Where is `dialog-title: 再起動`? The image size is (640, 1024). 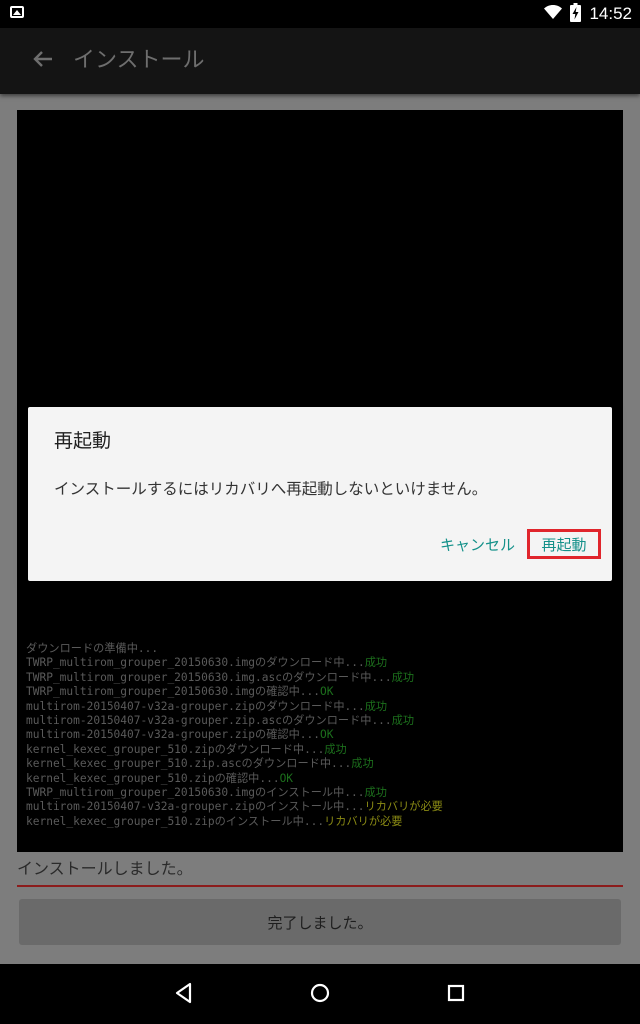 dialog-title: 再起動 is located at coordinates (83, 441).